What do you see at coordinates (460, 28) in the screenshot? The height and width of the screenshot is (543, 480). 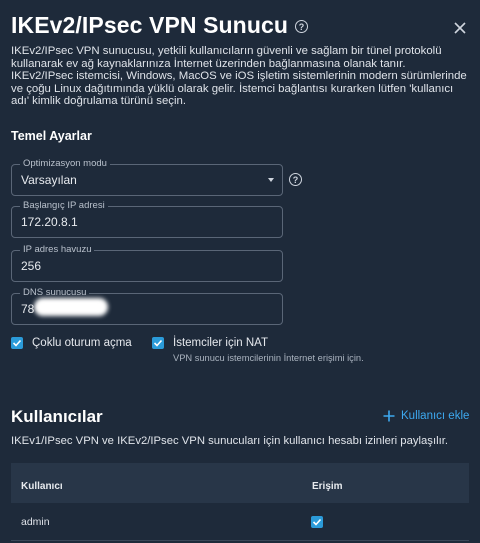 I see `close-icon` at bounding box center [460, 28].